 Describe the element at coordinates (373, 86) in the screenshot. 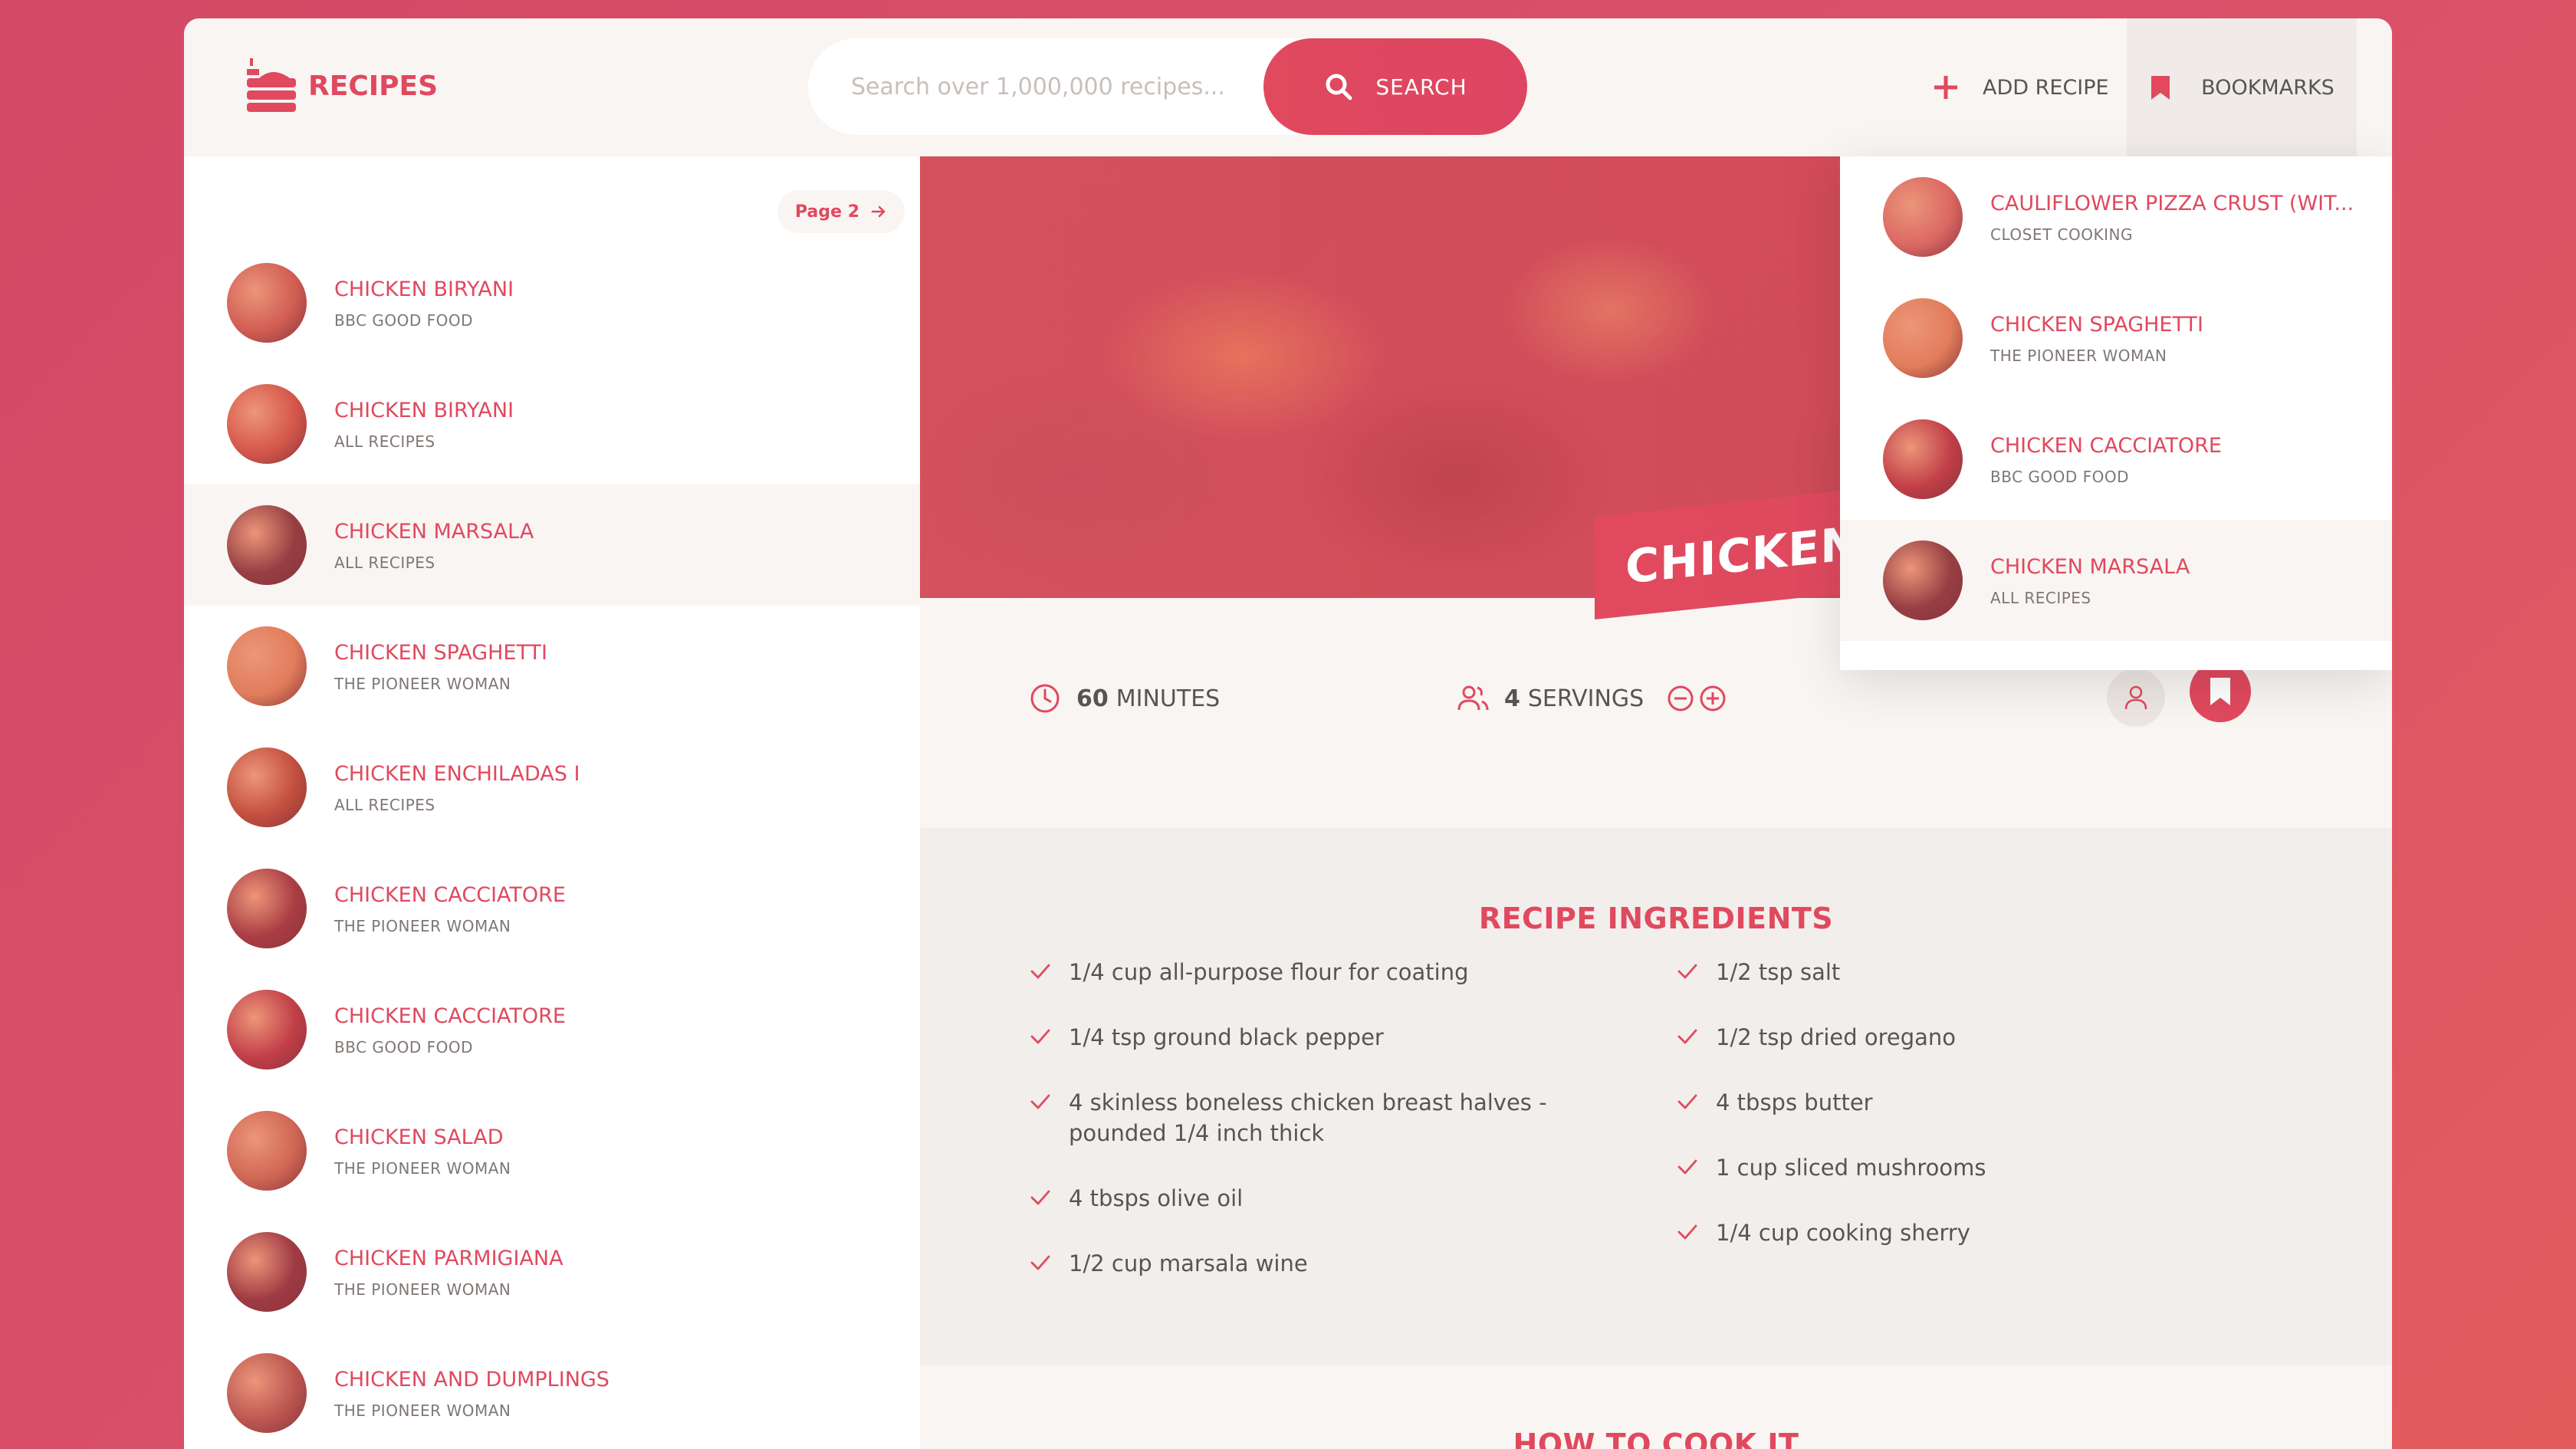

I see `logo-text: RECIPES` at that location.